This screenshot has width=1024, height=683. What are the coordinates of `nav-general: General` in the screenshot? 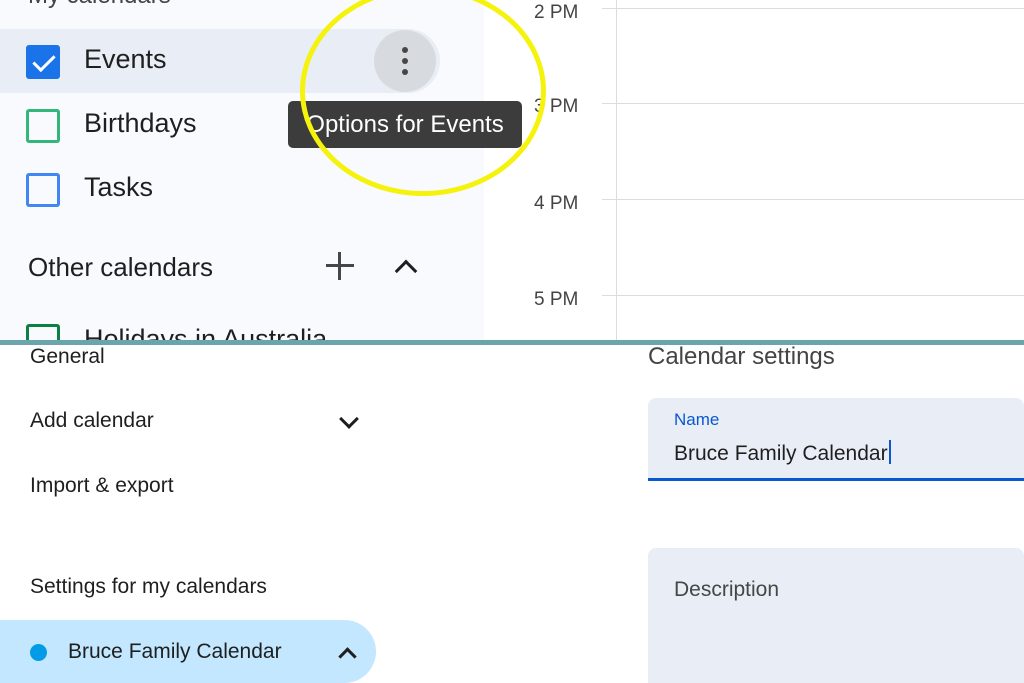 It's located at (67, 357).